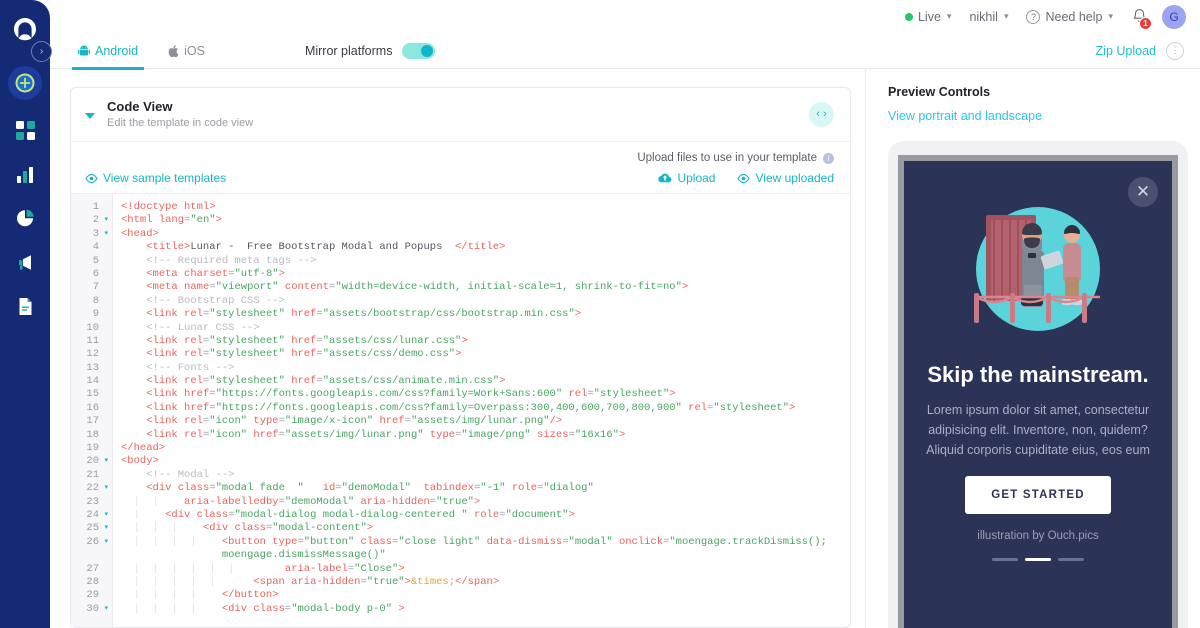  Describe the element at coordinates (1038, 374) in the screenshot. I see `modal-headline: Skip the mainstream.` at that location.